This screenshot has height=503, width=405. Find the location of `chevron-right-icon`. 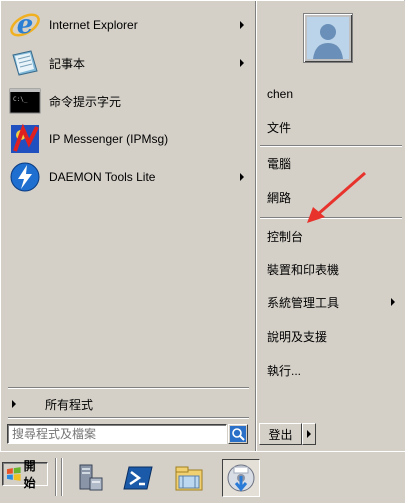

chevron-right-icon is located at coordinates (309, 434).